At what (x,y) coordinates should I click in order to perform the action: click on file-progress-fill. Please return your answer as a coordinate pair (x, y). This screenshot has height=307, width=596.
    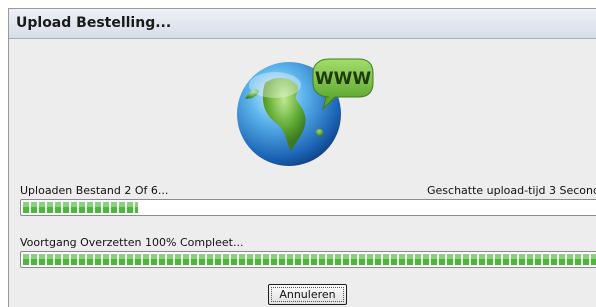
    Looking at the image, I should click on (80, 207).